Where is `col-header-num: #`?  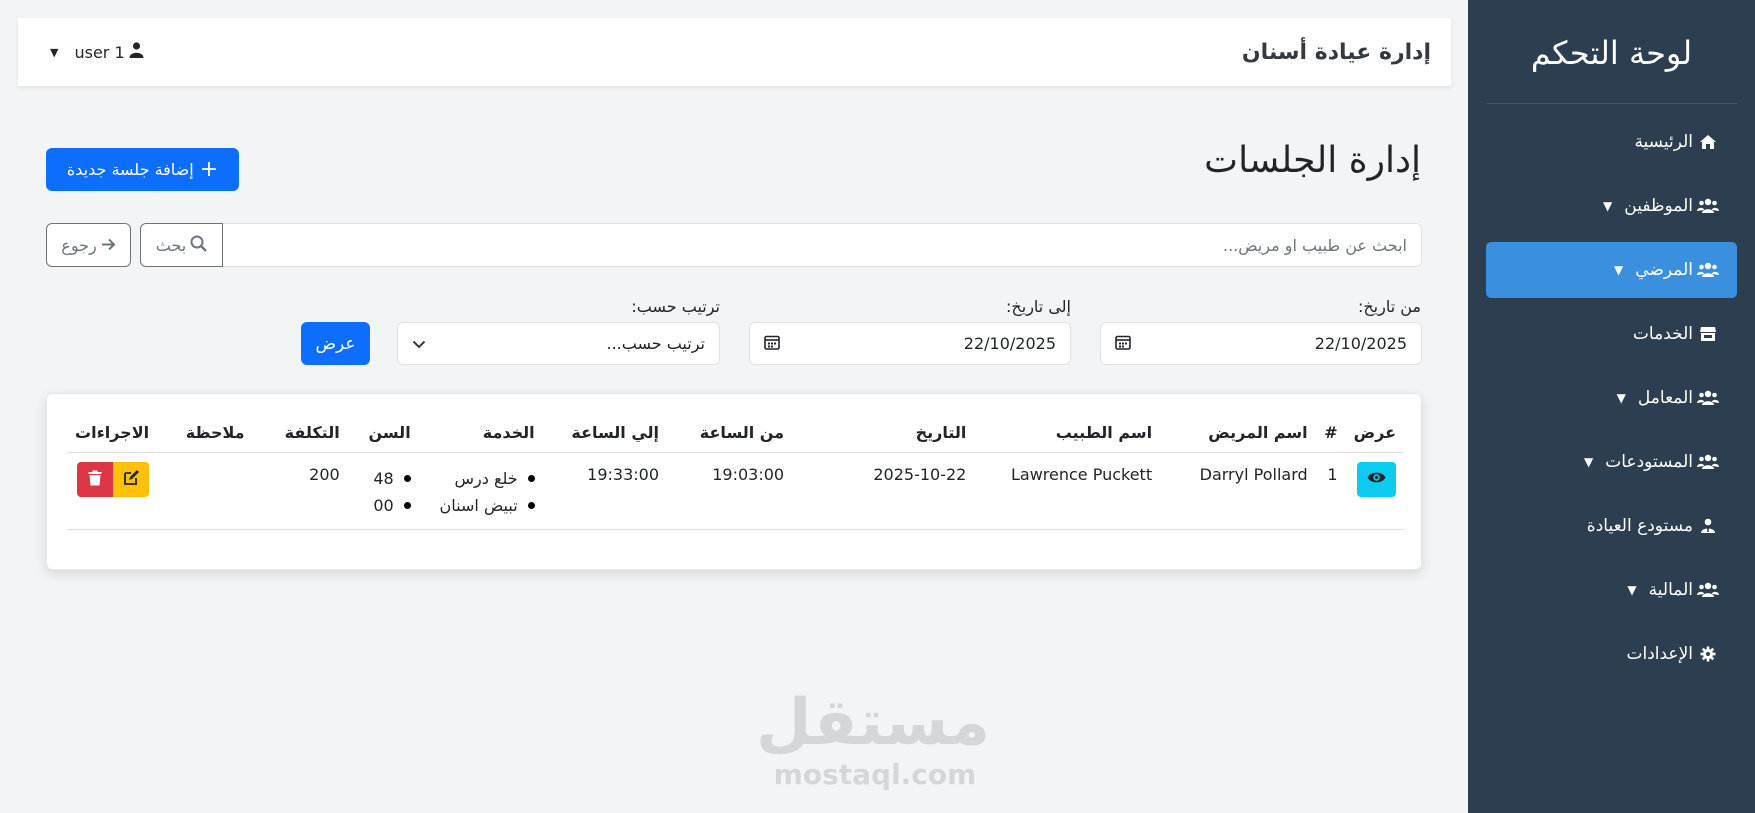
col-header-num: # is located at coordinates (1330, 433).